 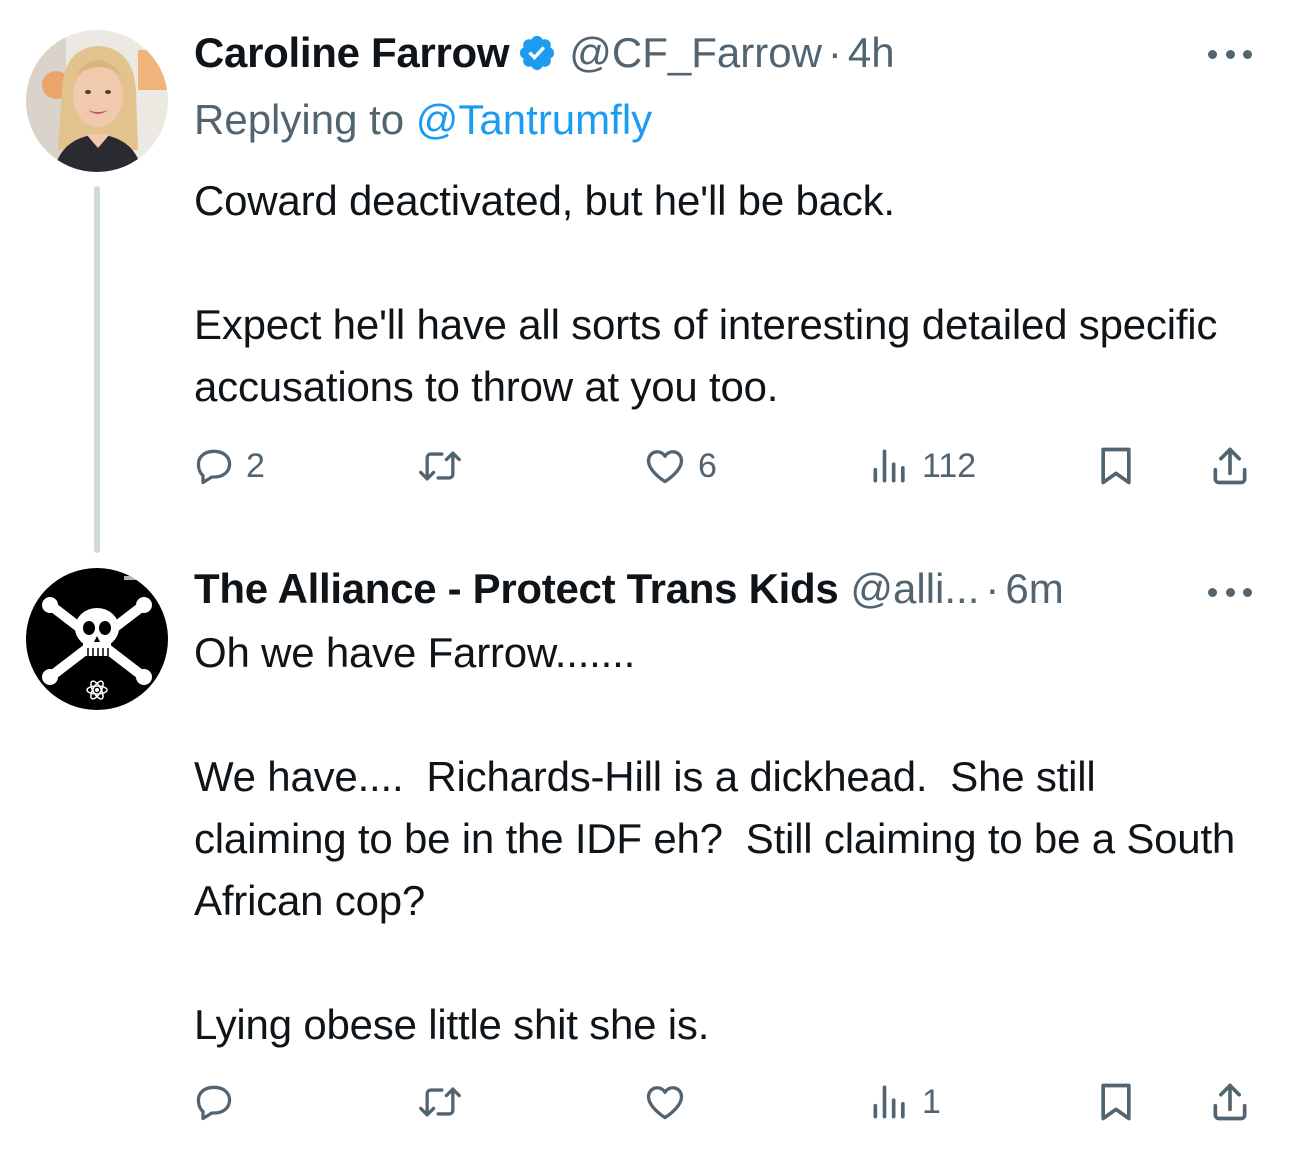 I want to click on avatar-the-alliance, so click(x=97, y=639).